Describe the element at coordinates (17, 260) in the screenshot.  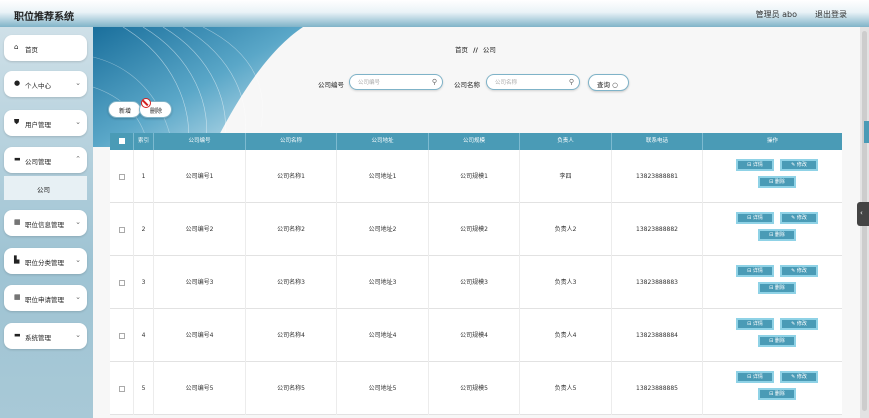
I see `chart-icon: ▙` at that location.